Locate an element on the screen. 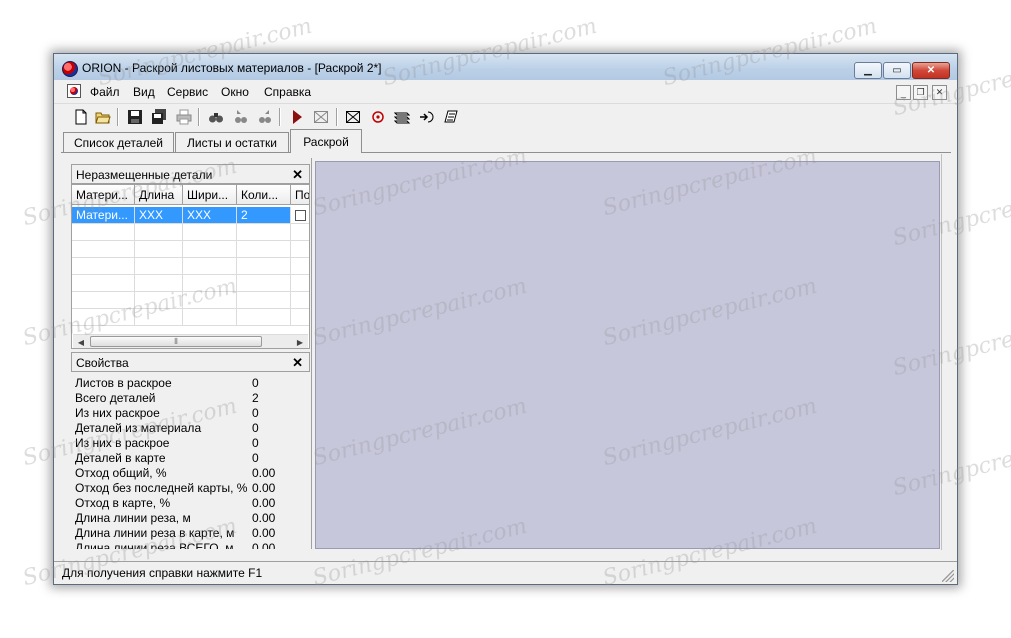 This screenshot has height=638, width=1011. canvas-right-border is located at coordinates (944, 352).